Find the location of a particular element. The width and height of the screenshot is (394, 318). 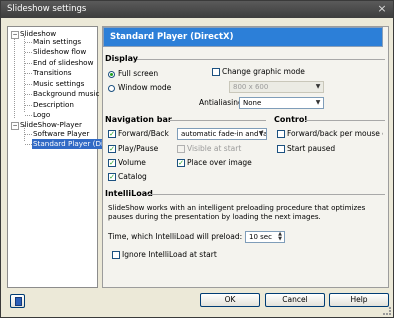

close-icon: × is located at coordinates (382, 9).